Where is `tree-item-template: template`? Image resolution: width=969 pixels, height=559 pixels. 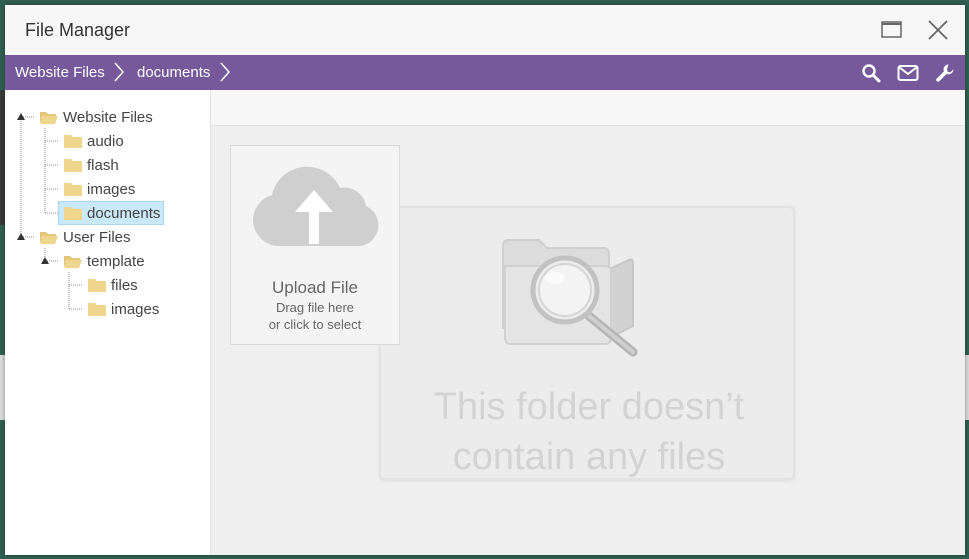
tree-item-template: template is located at coordinates (105, 261).